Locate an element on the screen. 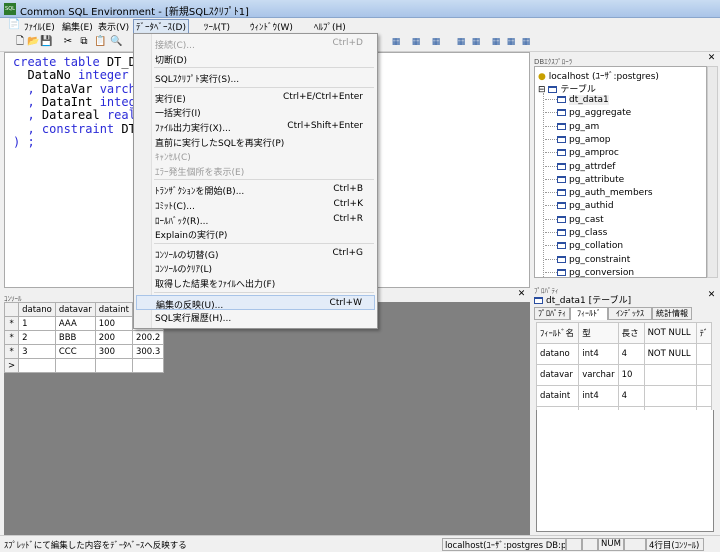 The width and height of the screenshot is (720, 552). menu-item: ｺﾐｯﾄ(C)... Ctrl+K is located at coordinates (255, 204).